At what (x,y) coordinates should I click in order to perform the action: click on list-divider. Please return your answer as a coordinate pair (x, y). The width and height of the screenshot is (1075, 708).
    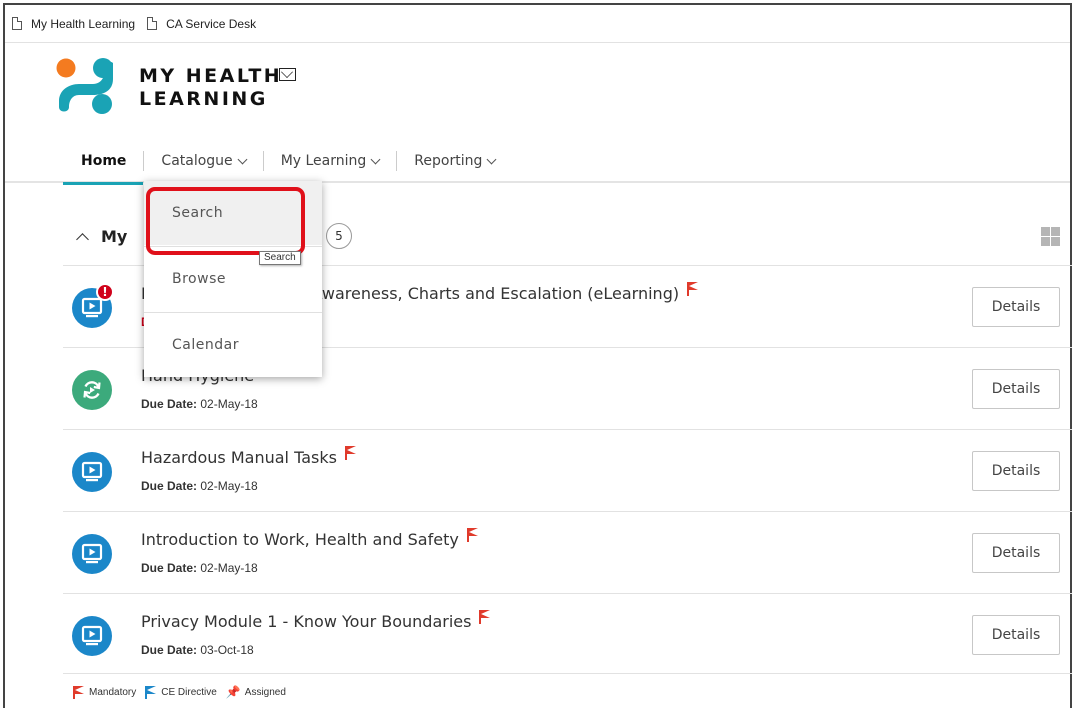
    Looking at the image, I should click on (567, 673).